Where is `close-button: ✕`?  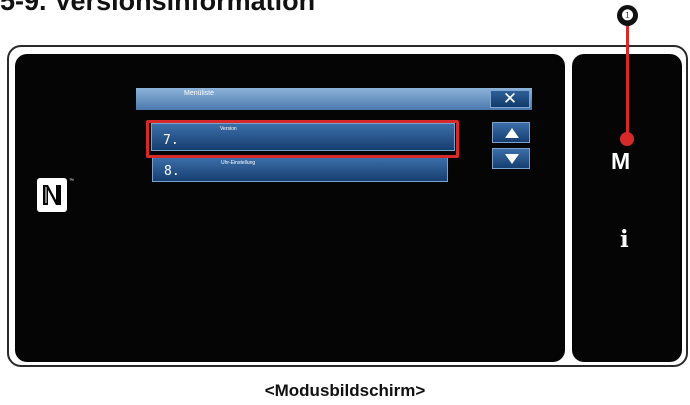
close-button: ✕ is located at coordinates (510, 99).